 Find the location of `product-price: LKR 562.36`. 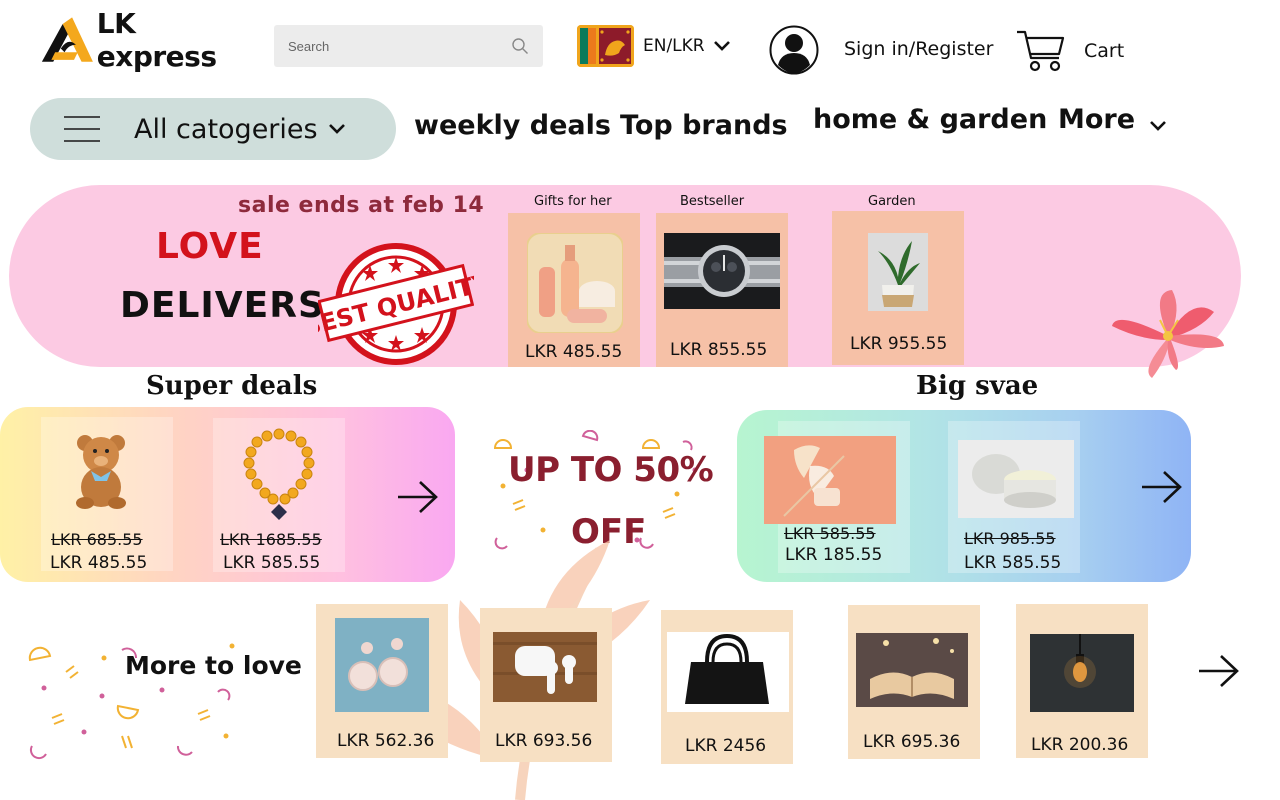

product-price: LKR 562.36 is located at coordinates (386, 741).